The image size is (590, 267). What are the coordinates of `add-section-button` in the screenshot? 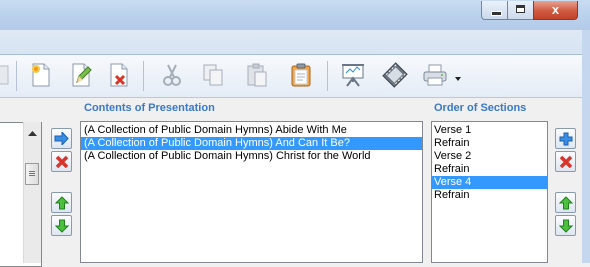 It's located at (565, 138).